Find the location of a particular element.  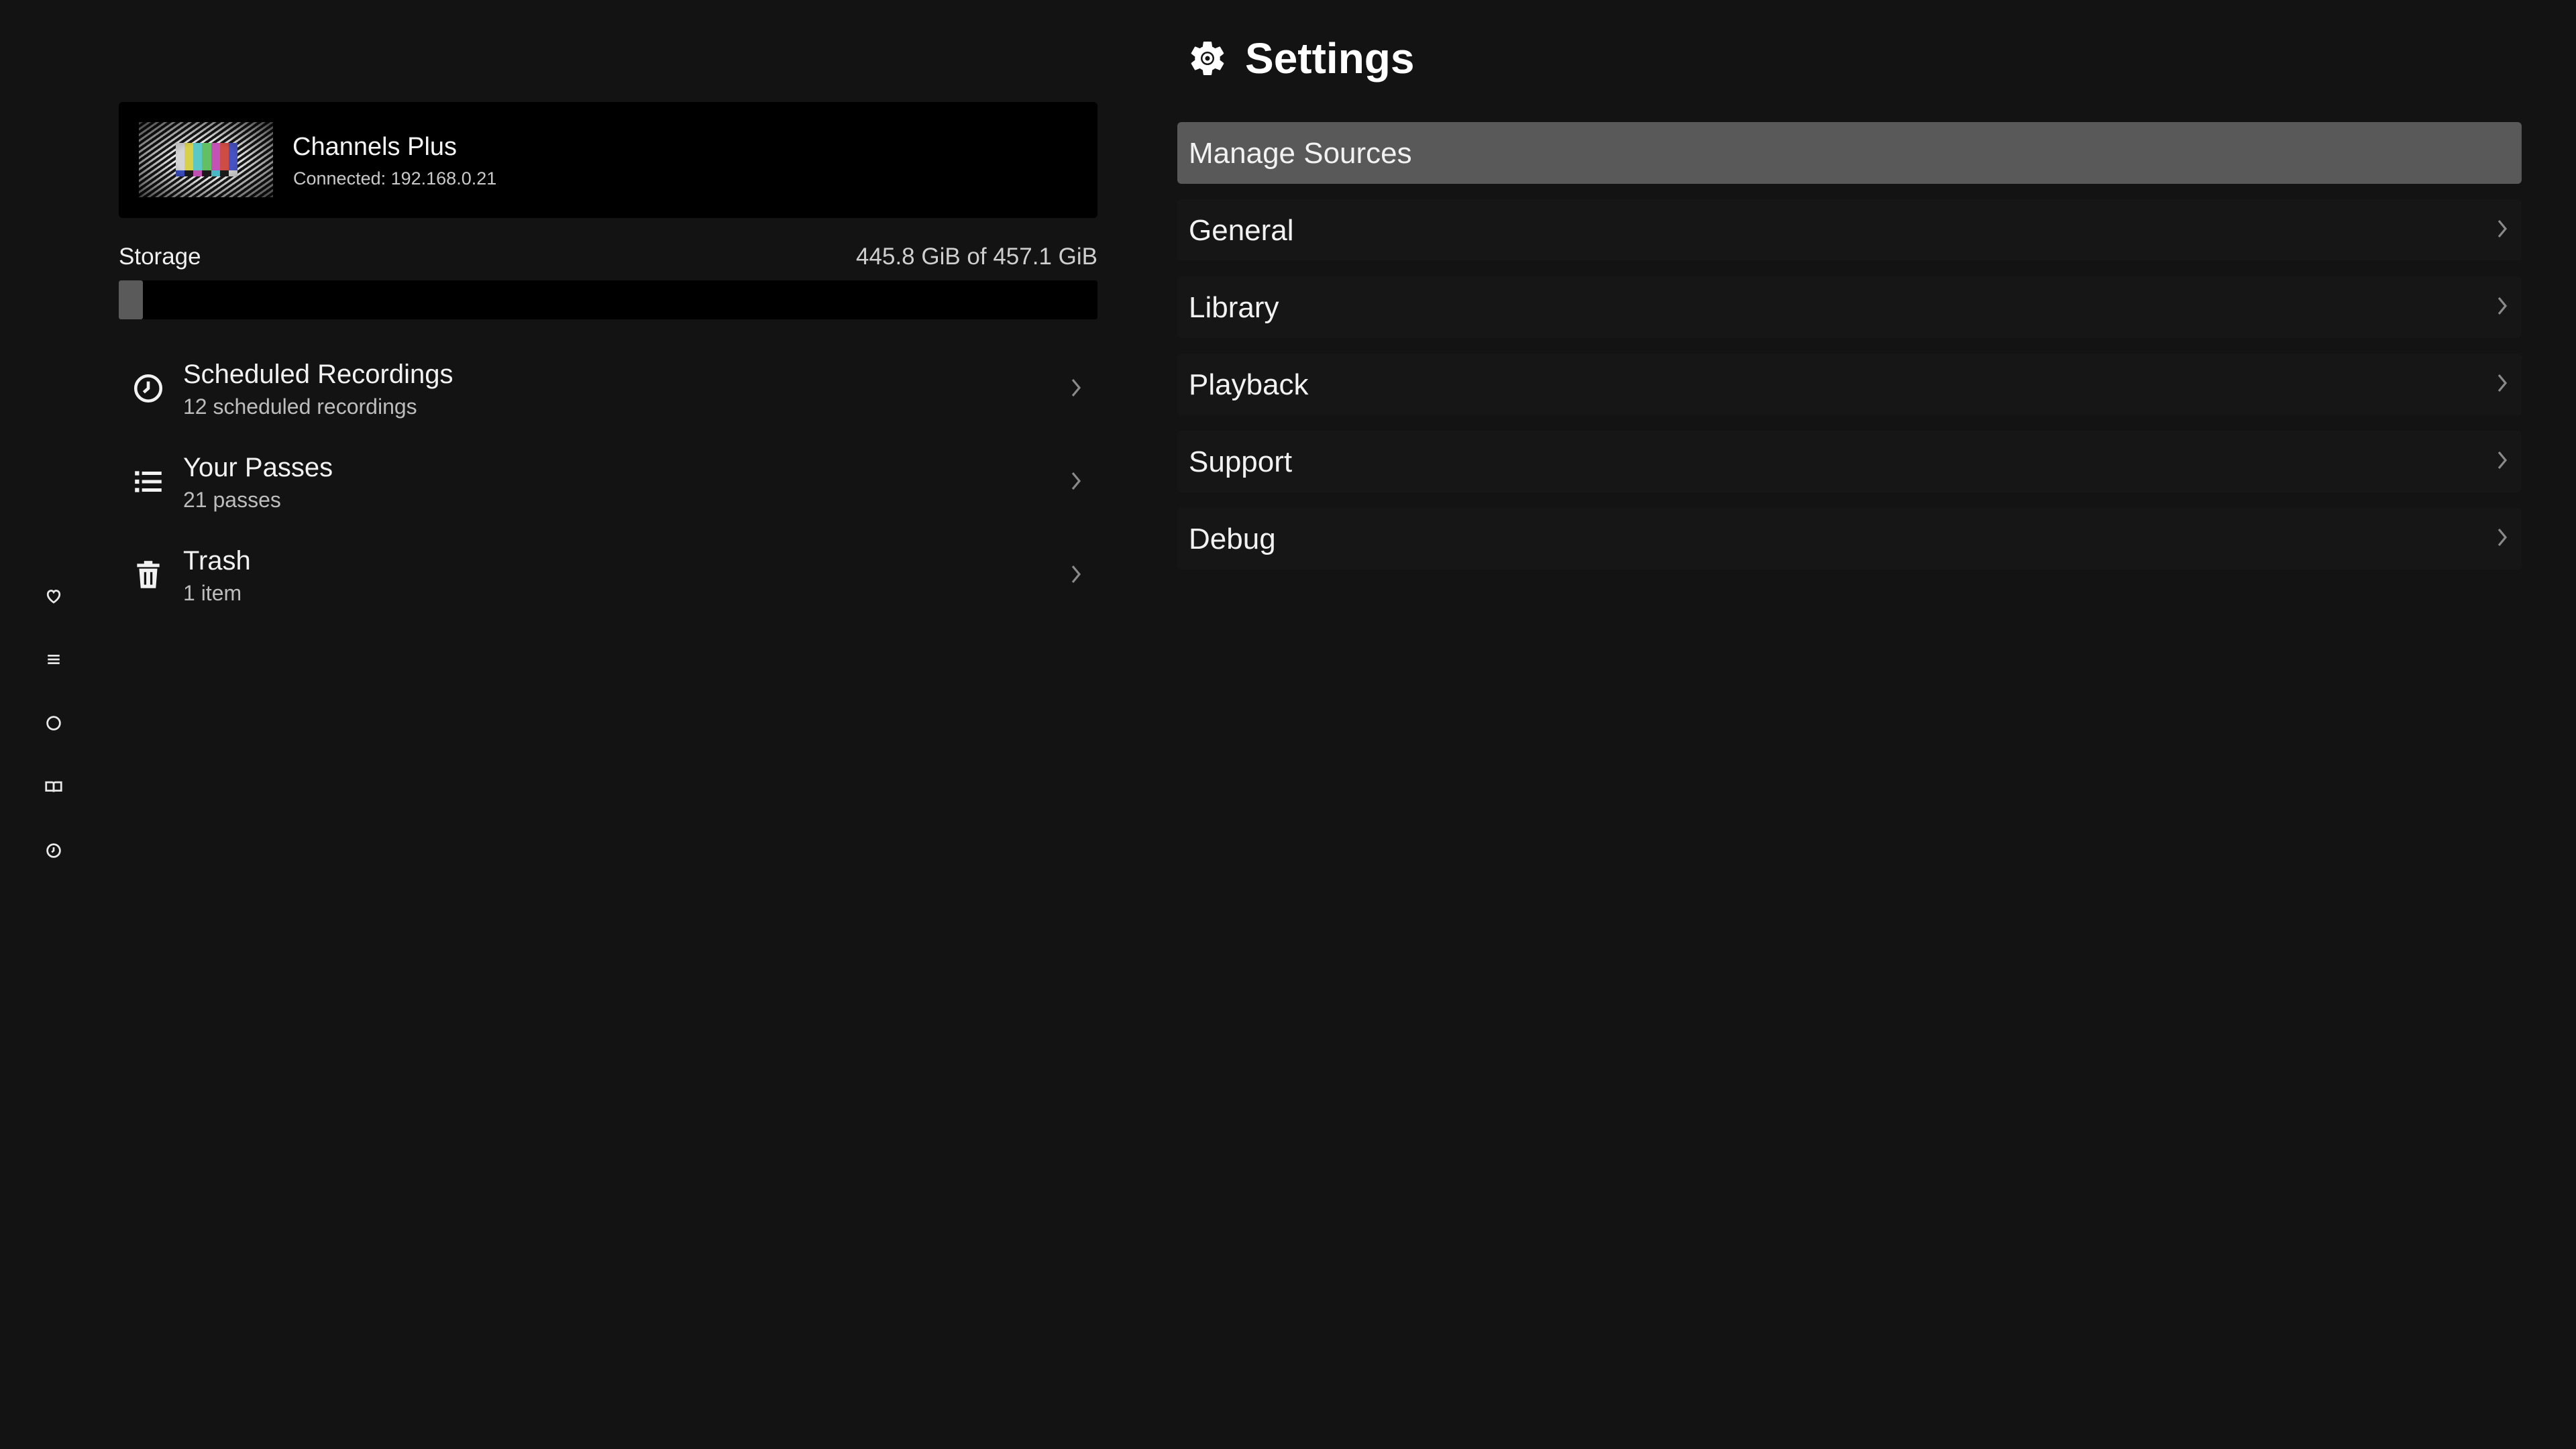

server-status: Connected: 192.168.0.21 is located at coordinates (395, 178).